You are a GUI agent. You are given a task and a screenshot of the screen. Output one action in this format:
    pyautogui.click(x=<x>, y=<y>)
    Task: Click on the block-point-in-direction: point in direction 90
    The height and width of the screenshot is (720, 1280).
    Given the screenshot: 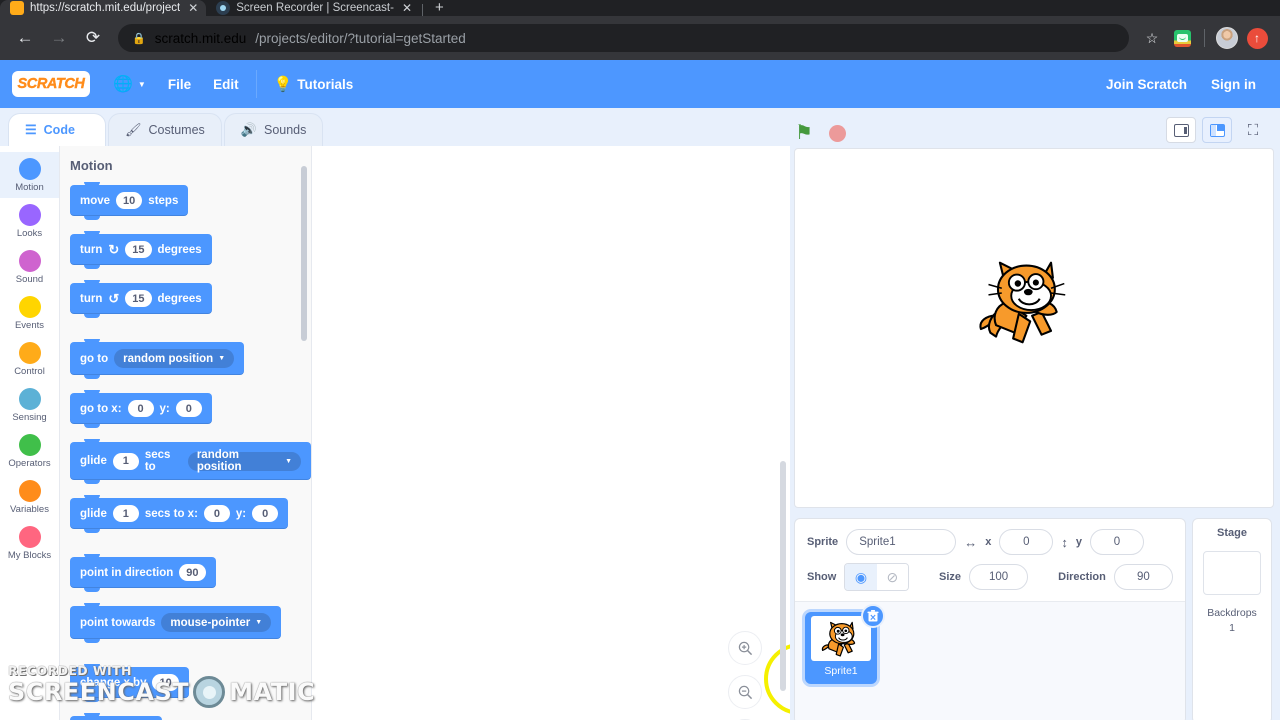 What is the action you would take?
    pyautogui.click(x=143, y=573)
    